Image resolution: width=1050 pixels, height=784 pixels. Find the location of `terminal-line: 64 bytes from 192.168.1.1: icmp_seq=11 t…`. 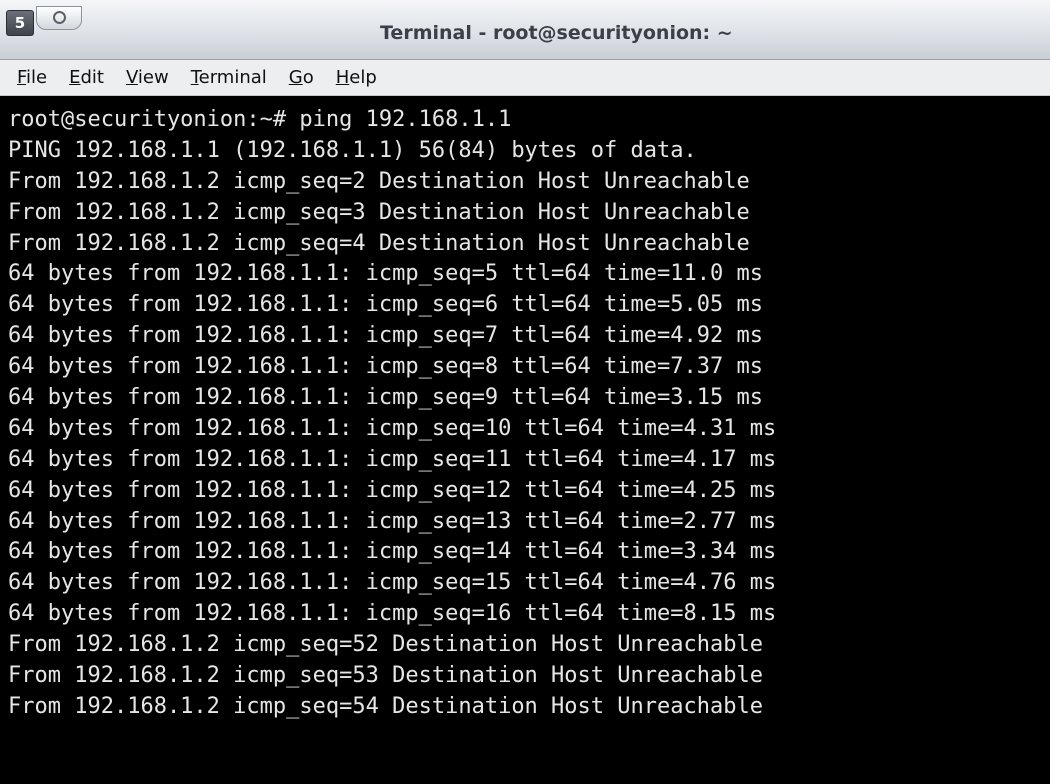

terminal-line: 64 bytes from 192.168.1.1: icmp_seq=11 t… is located at coordinates (392, 459).